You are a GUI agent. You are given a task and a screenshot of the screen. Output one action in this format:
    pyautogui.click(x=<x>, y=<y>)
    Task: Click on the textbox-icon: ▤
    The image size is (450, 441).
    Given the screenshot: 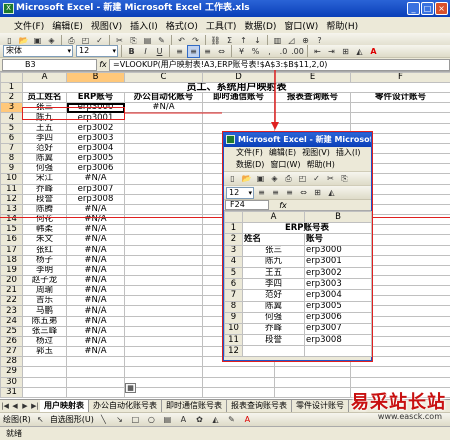 What is the action you would take?
    pyautogui.click(x=167, y=419)
    